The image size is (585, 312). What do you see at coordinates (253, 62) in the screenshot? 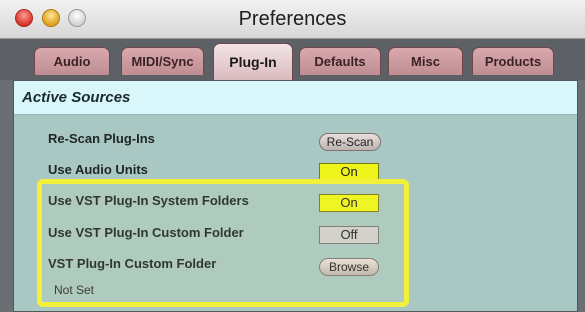
I see `tab-plug-in: Plug-In` at bounding box center [253, 62].